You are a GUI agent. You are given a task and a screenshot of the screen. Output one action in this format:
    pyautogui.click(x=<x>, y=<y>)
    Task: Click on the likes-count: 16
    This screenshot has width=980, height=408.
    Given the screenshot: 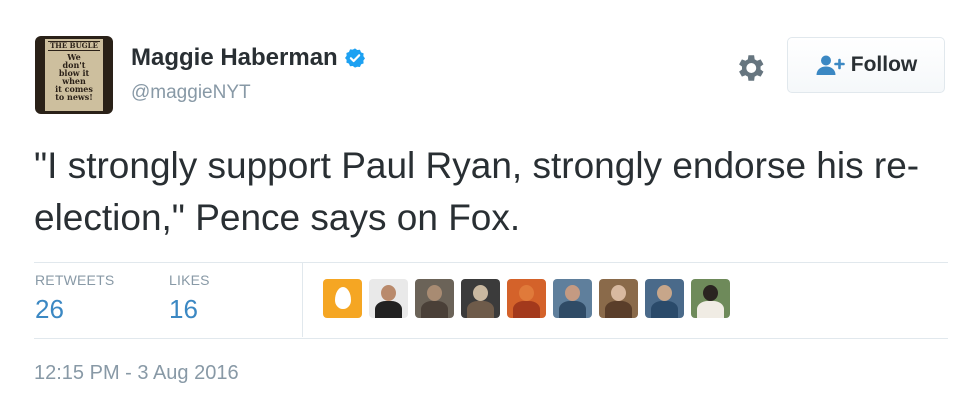 What is the action you would take?
    pyautogui.click(x=183, y=309)
    